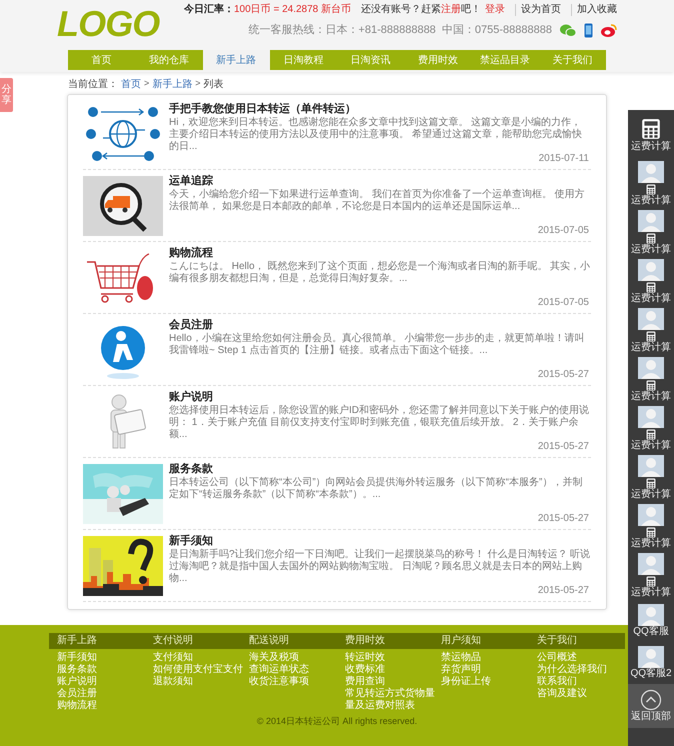 The height and width of the screenshot is (746, 674). What do you see at coordinates (77, 670) in the screenshot?
I see `footer-link: 服务条款` at bounding box center [77, 670].